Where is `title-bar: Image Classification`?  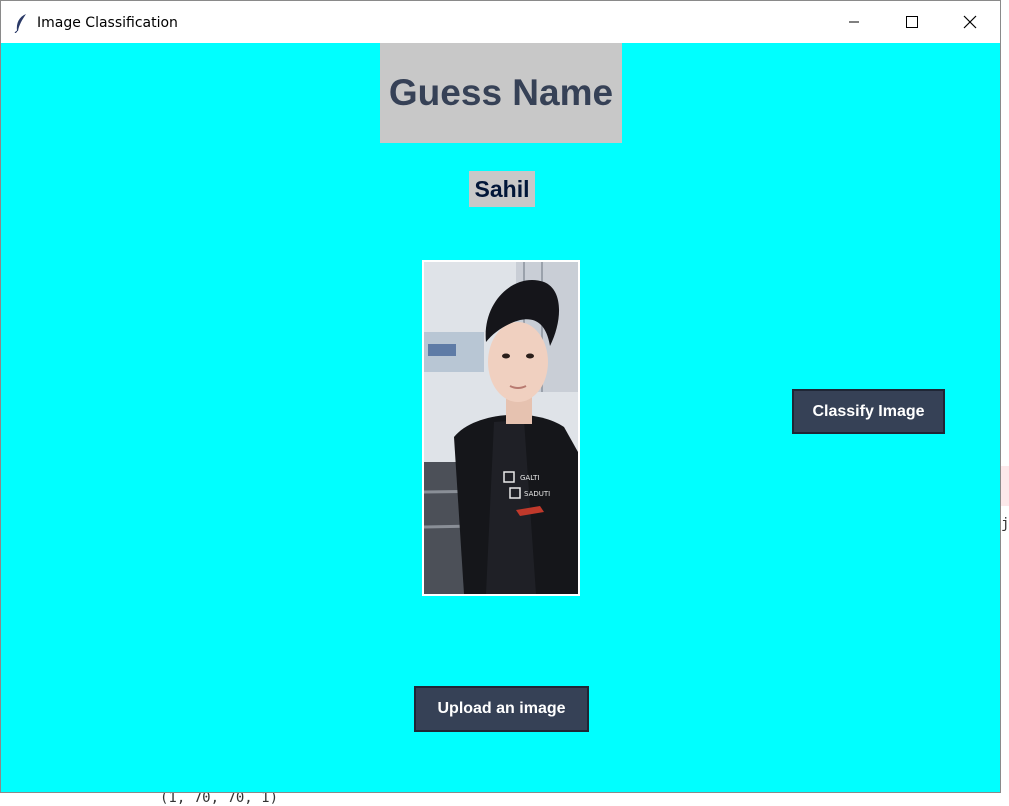 title-bar: Image Classification is located at coordinates (500, 22).